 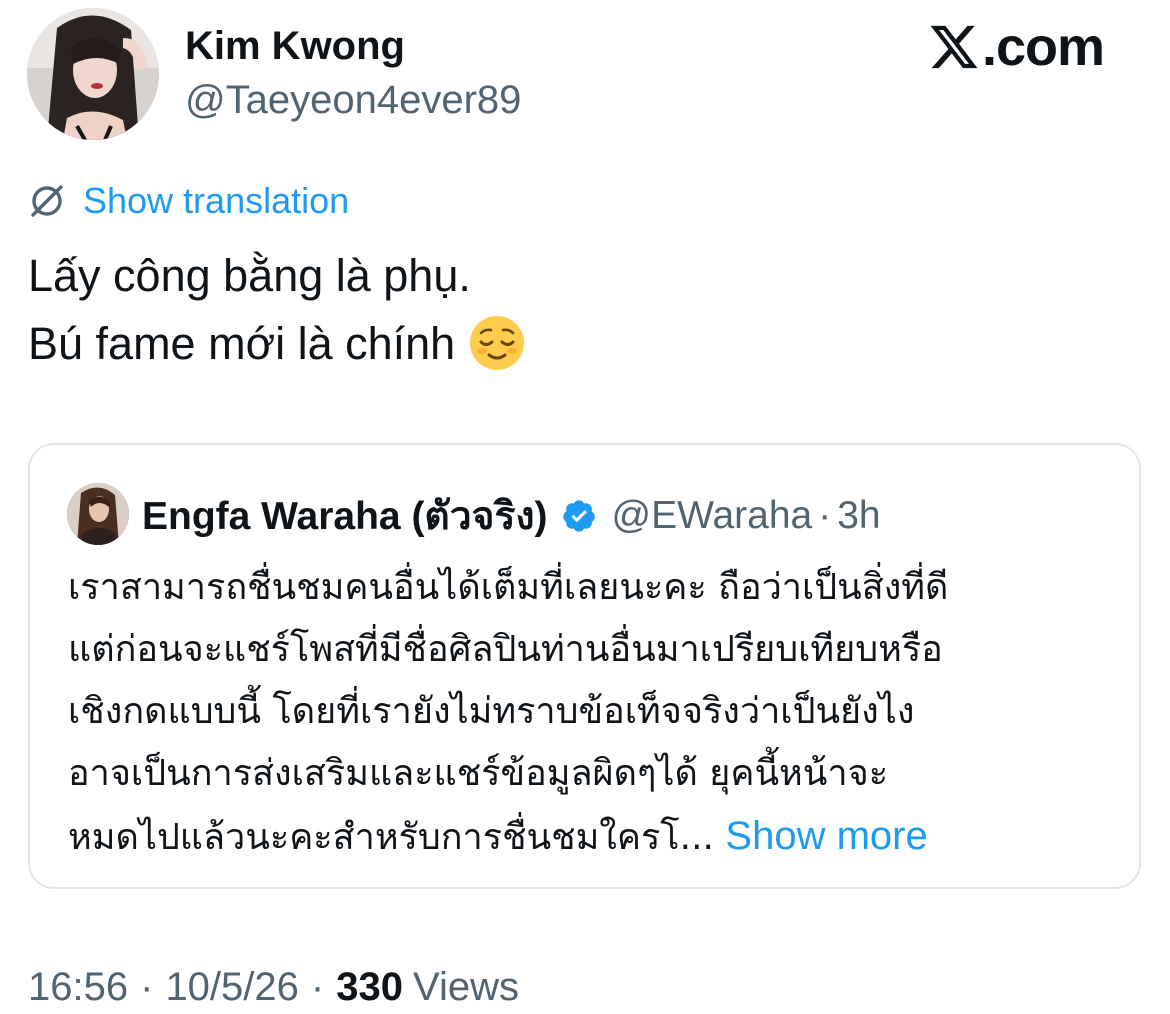 I want to click on quoted-tweet-time: 3h, so click(x=858, y=516).